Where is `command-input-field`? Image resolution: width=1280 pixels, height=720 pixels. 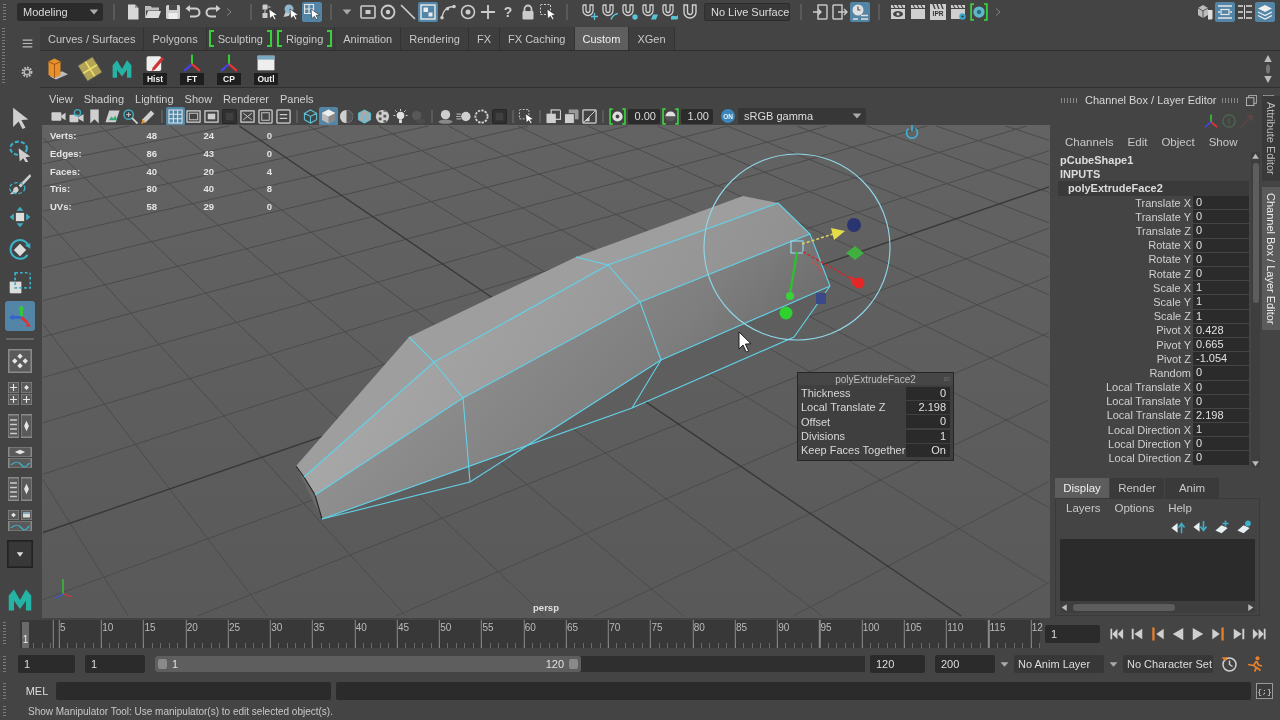 command-input-field is located at coordinates (193, 691).